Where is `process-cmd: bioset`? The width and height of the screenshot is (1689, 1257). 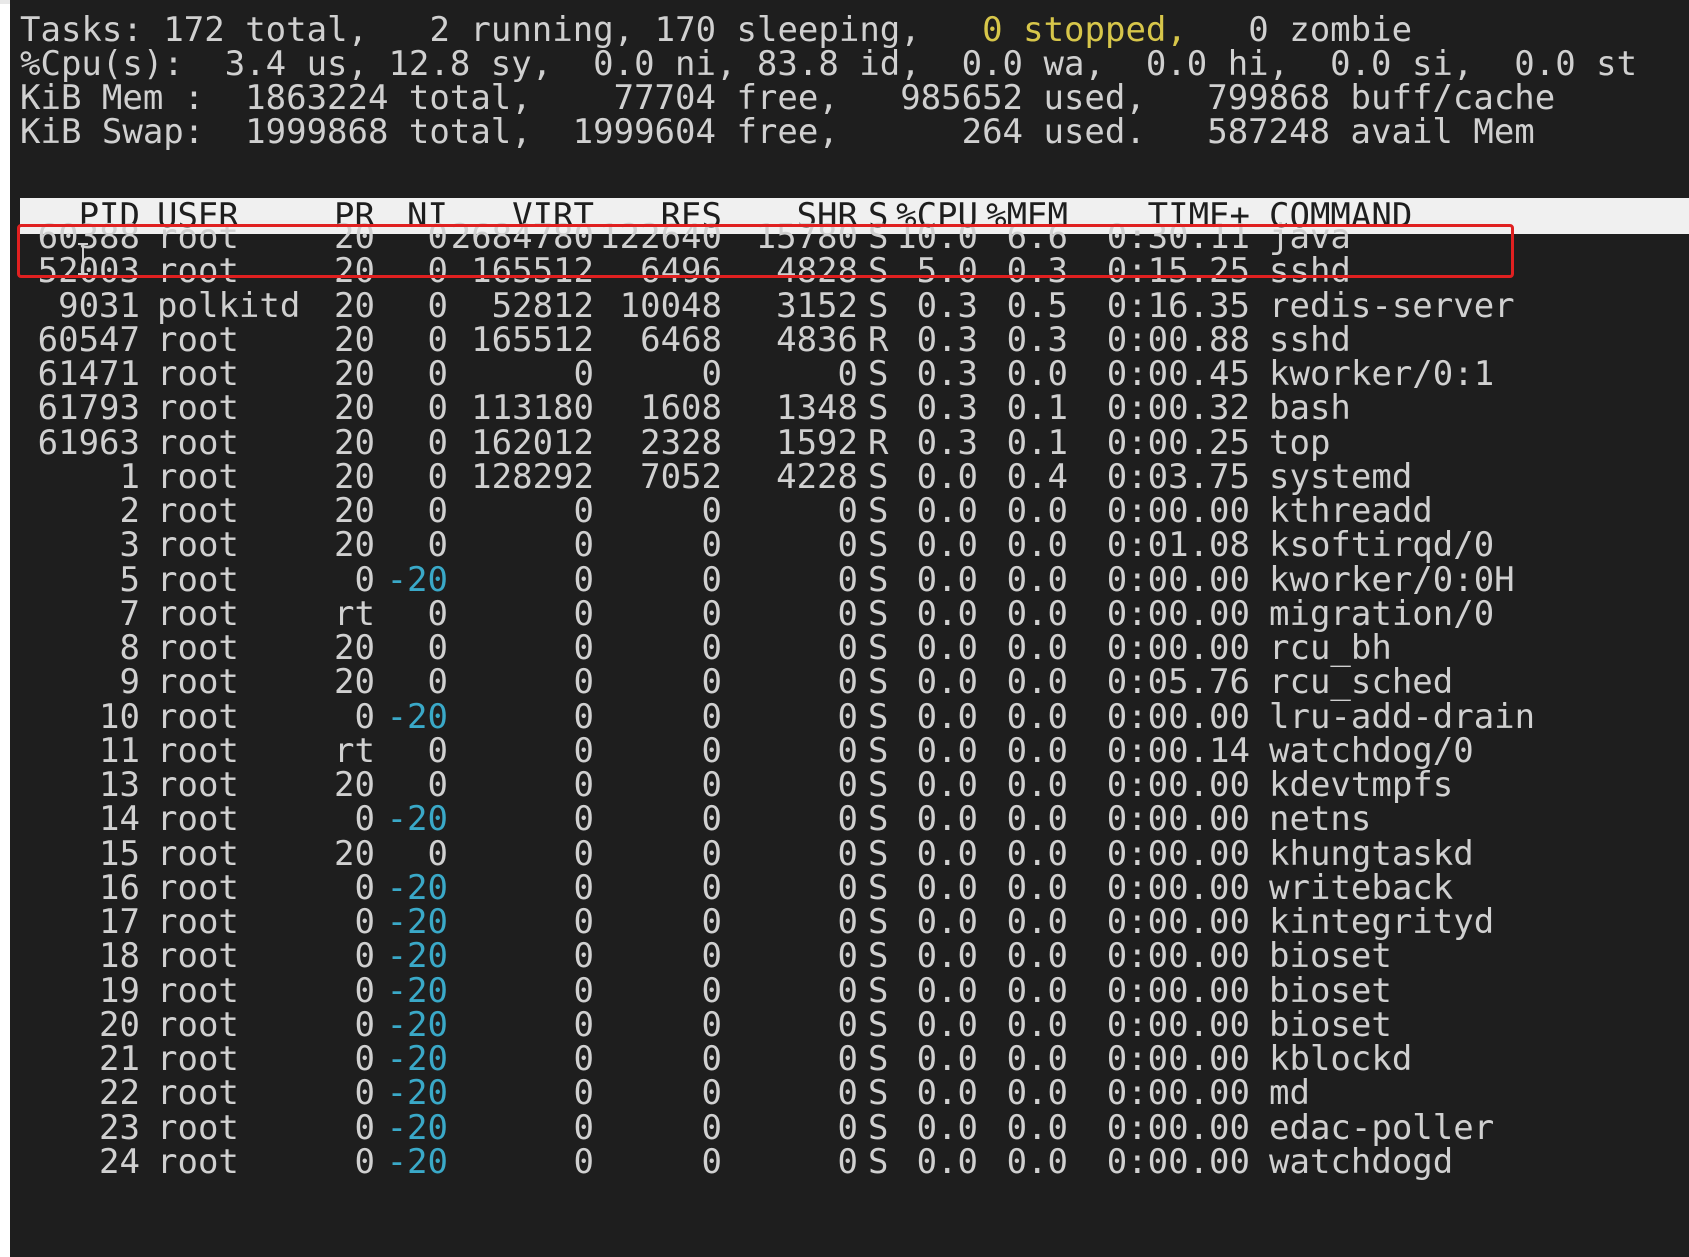
process-cmd: bioset is located at coordinates (1330, 956).